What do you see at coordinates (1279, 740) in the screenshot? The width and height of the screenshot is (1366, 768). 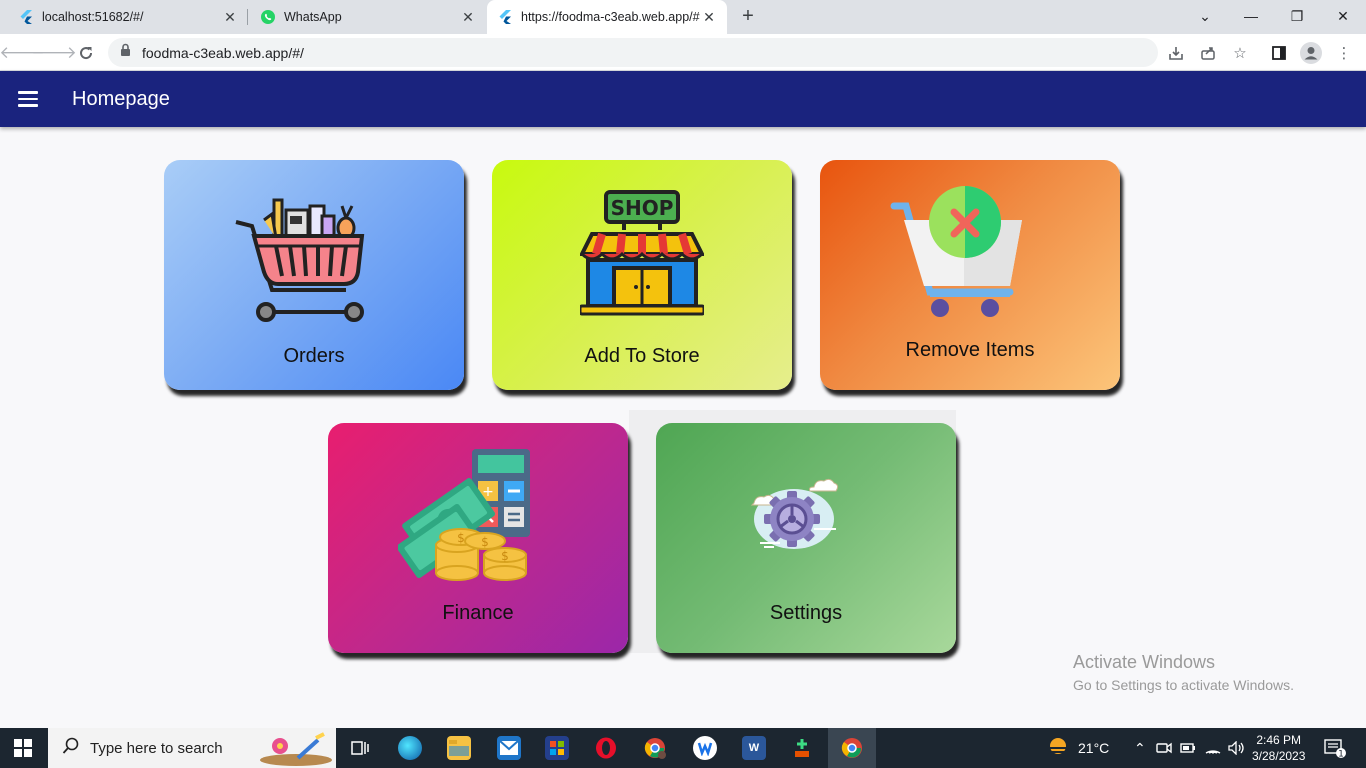 I see `clock-time: 2:46 PM` at bounding box center [1279, 740].